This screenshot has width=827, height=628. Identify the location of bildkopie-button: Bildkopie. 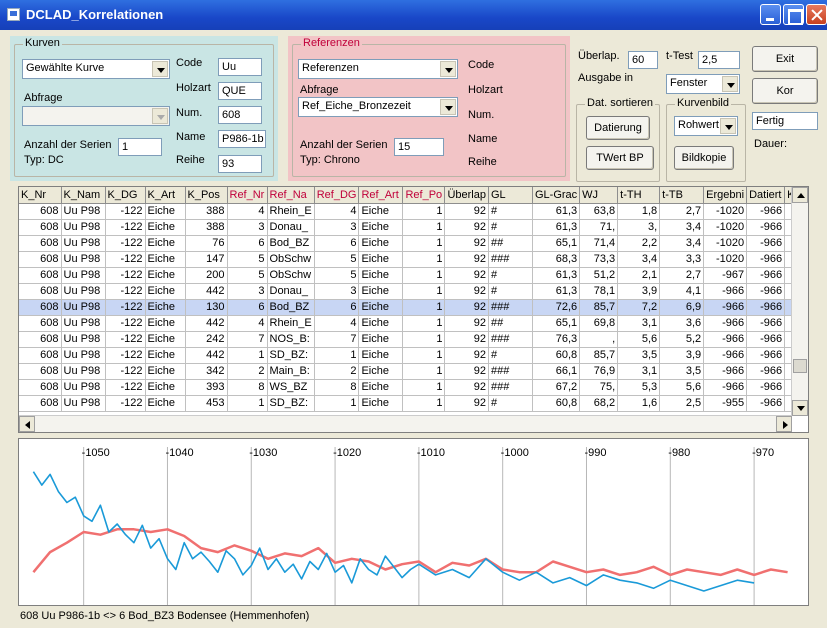
(704, 158).